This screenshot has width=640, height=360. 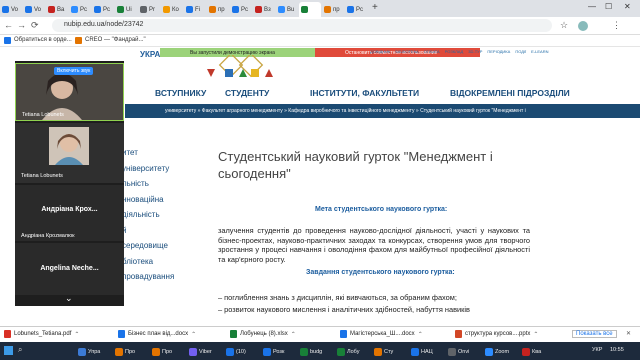 I want to click on browser-tab, so click(x=310, y=9).